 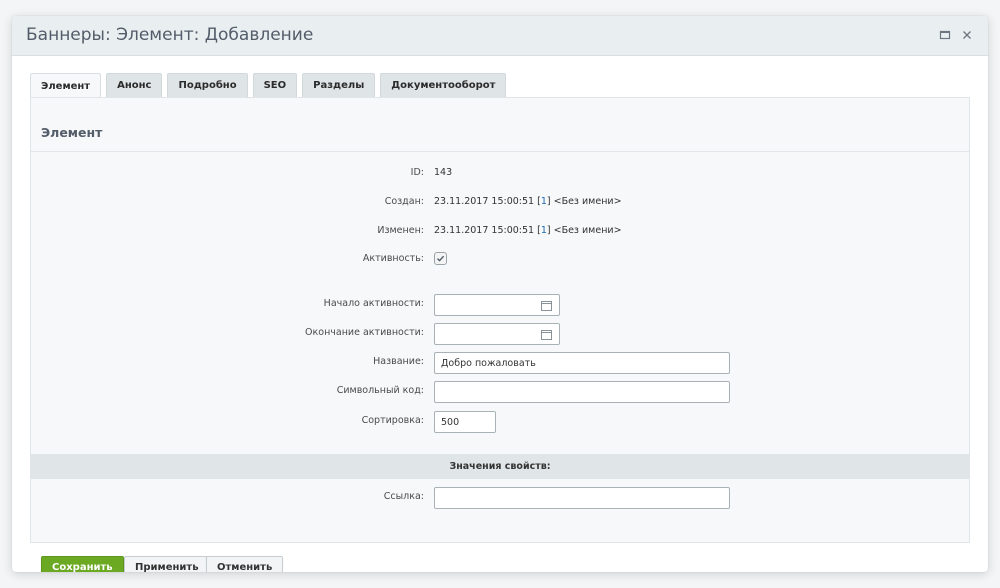 What do you see at coordinates (82, 564) in the screenshot?
I see `save-button: Сохранить` at bounding box center [82, 564].